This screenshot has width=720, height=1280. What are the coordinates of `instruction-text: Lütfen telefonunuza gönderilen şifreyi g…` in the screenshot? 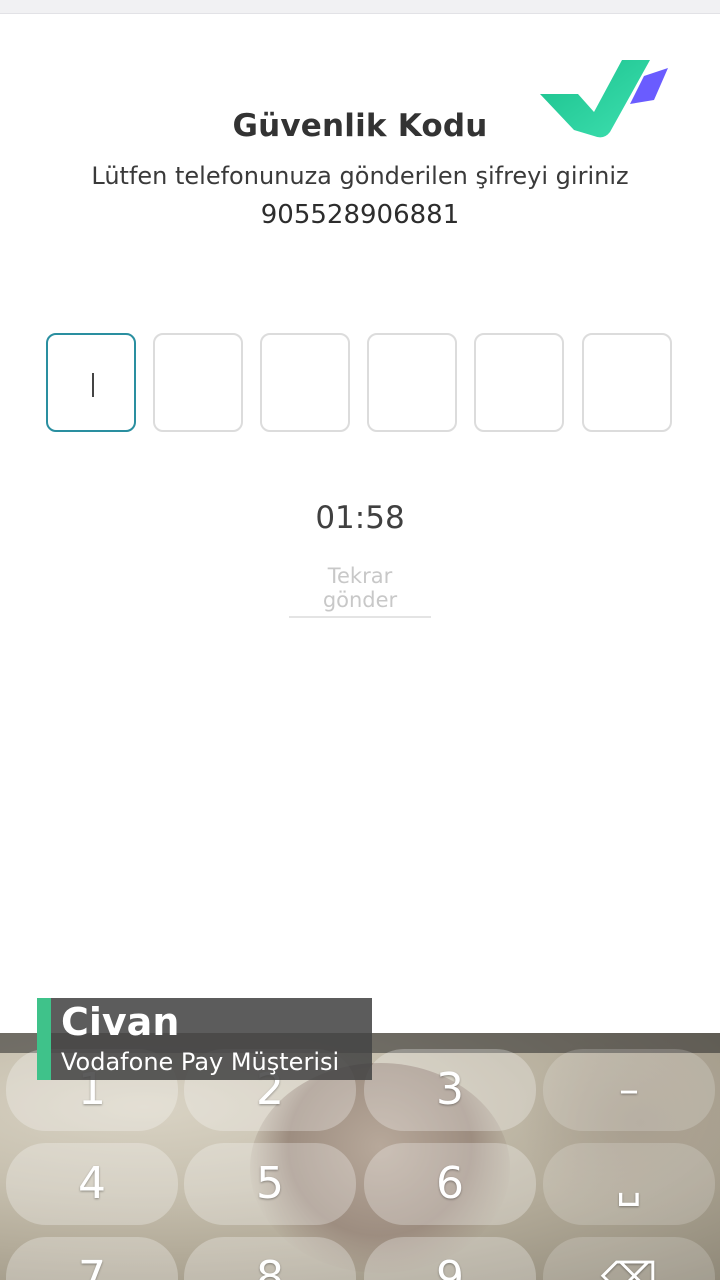 It's located at (360, 176).